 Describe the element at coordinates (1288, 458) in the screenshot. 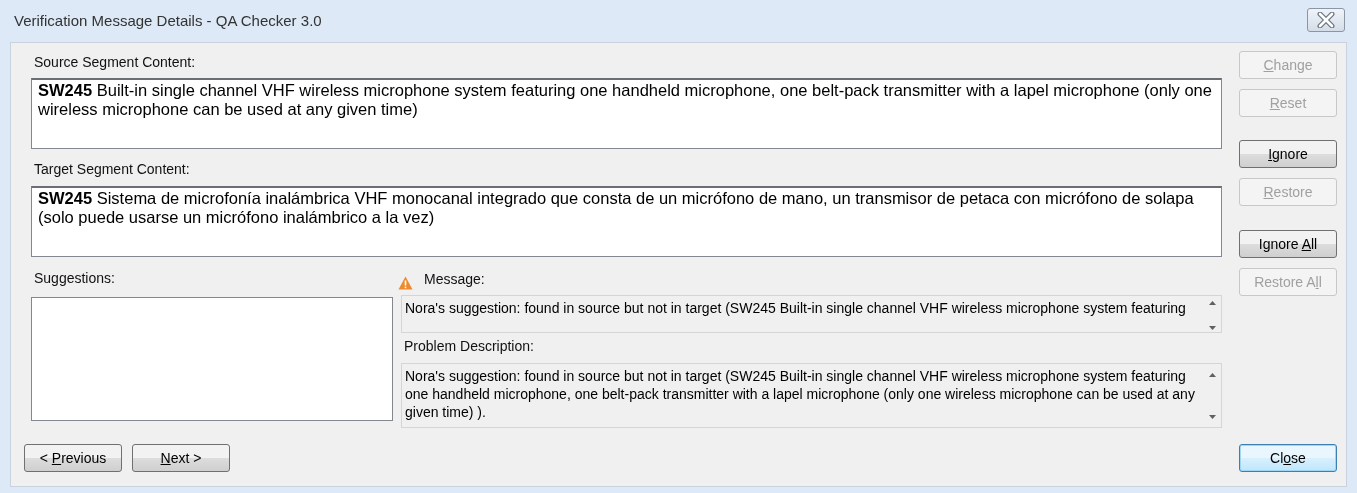

I see `close-button: Close` at that location.